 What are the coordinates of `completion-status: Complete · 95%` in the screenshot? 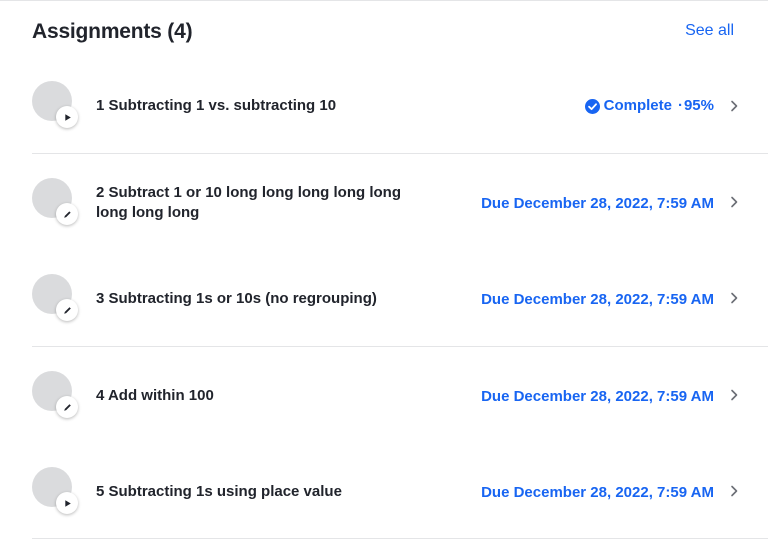 It's located at (649, 106).